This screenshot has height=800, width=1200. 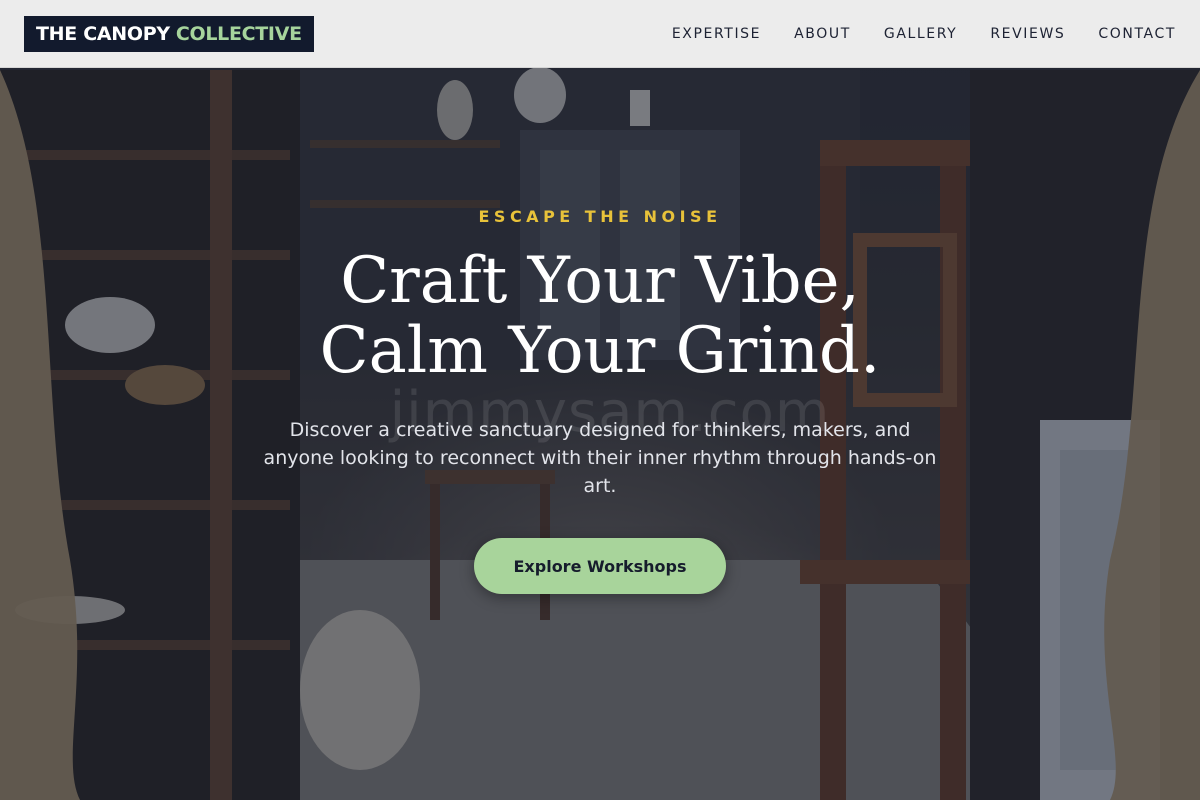 I want to click on main-nav: EXPERTISE ABOUT GALLERY REVIEWS CONTACT, so click(x=924, y=34).